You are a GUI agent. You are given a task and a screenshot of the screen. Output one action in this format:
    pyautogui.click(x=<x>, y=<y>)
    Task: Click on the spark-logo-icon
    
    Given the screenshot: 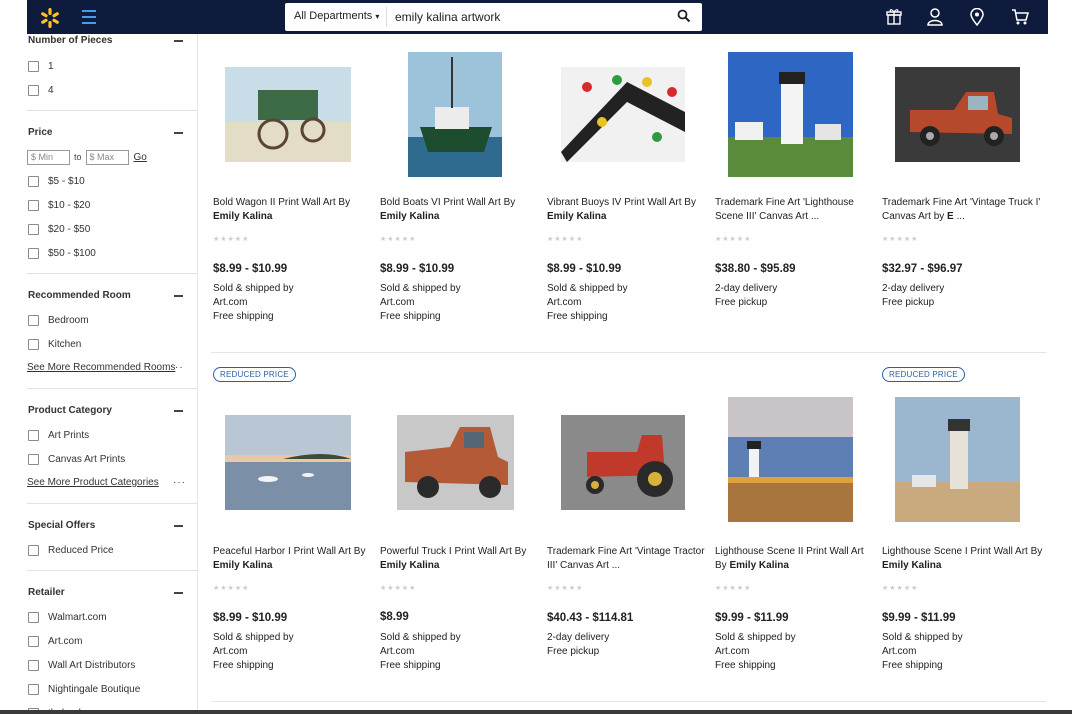 What is the action you would take?
    pyautogui.click(x=50, y=18)
    